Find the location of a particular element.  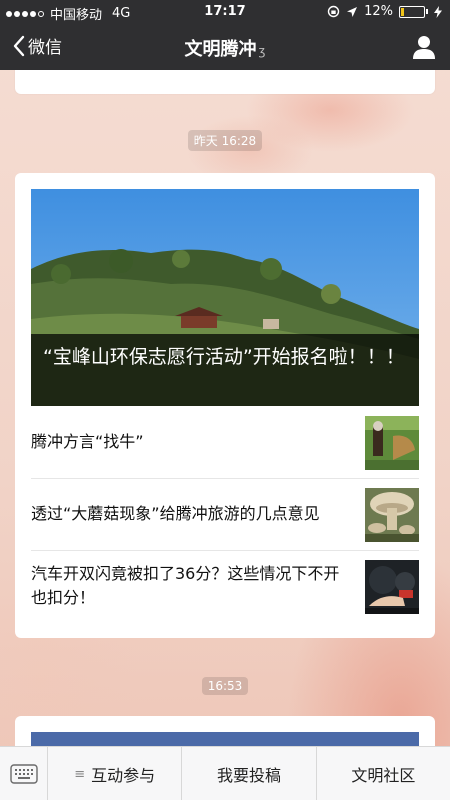

menu-label: 互动参与 is located at coordinates (123, 775).